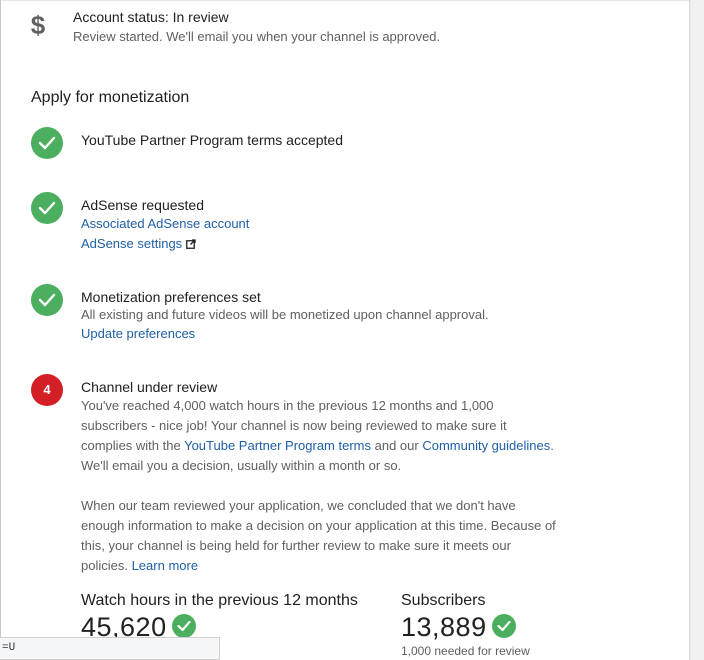  What do you see at coordinates (444, 627) in the screenshot?
I see `subscribers-value: 13,889` at bounding box center [444, 627].